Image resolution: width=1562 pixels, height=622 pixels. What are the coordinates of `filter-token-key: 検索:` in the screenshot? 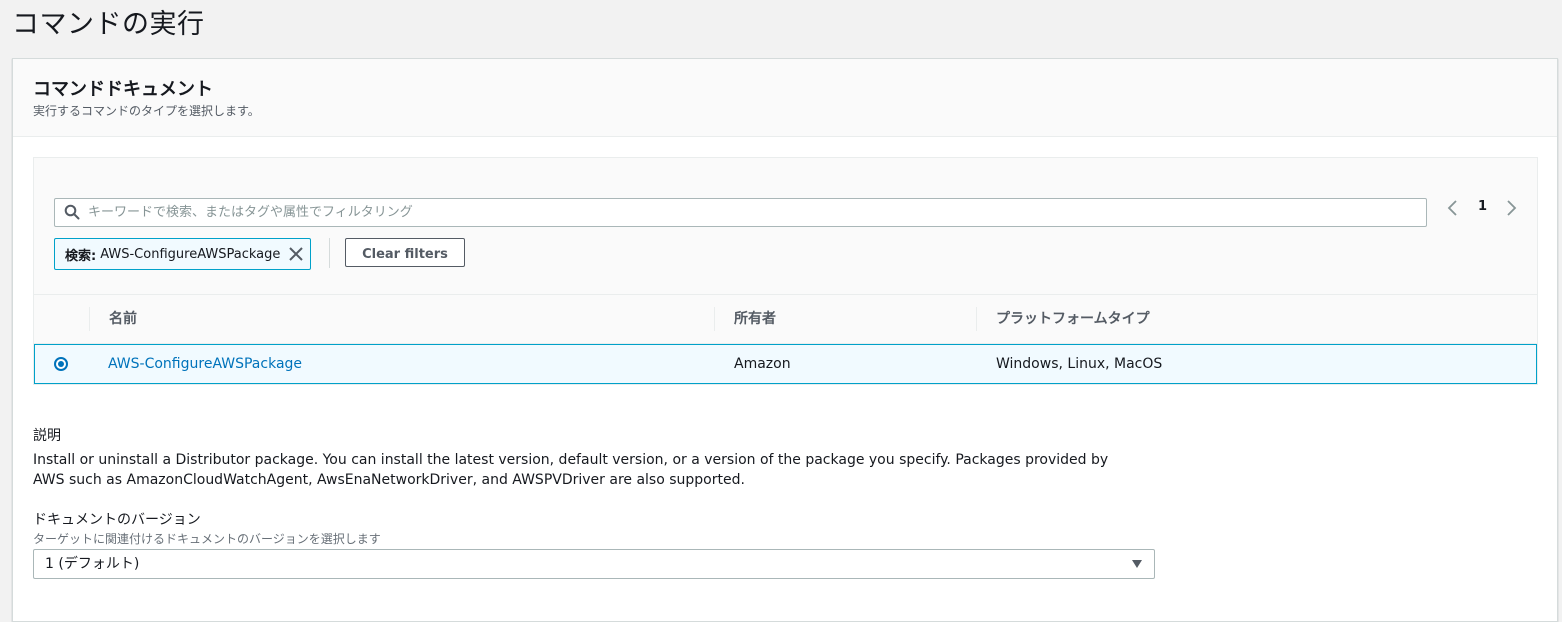 It's located at (81, 256).